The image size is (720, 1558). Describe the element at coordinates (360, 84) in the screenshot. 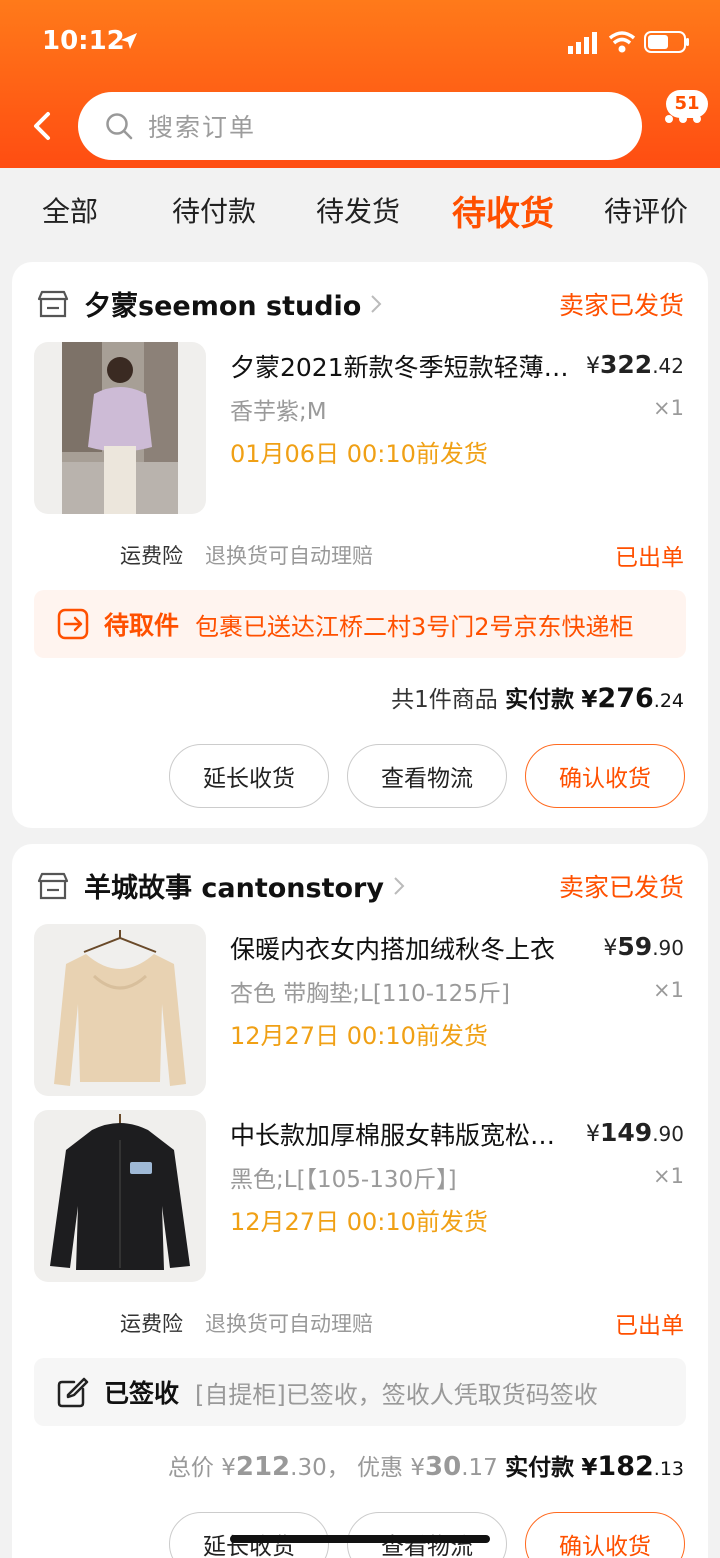

I see `app-header: 10:12 搜索订单 51` at that location.